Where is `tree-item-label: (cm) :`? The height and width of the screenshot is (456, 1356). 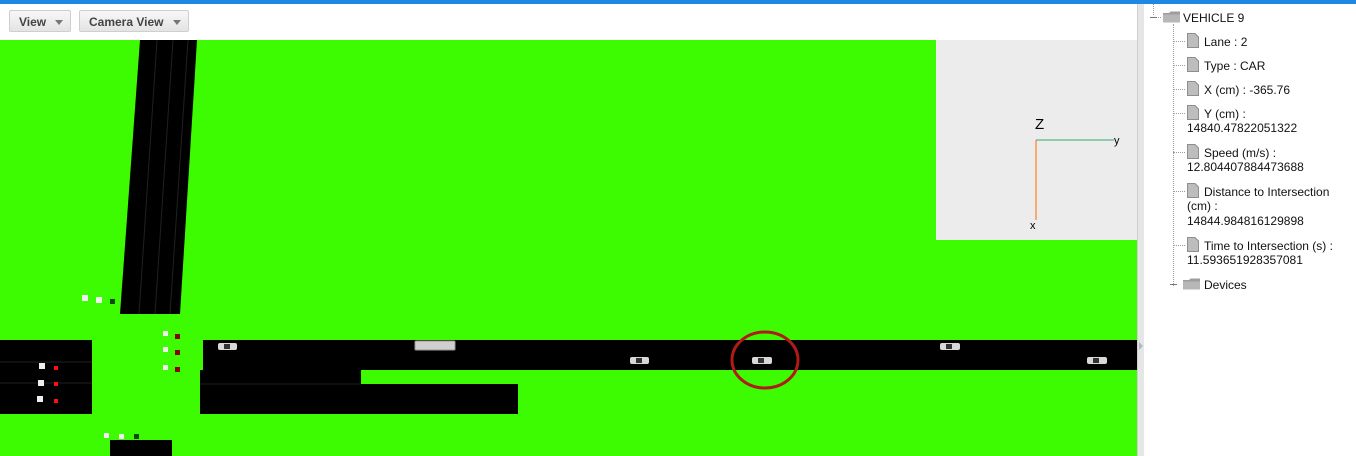
tree-item-label: (cm) : is located at coordinates (1202, 206).